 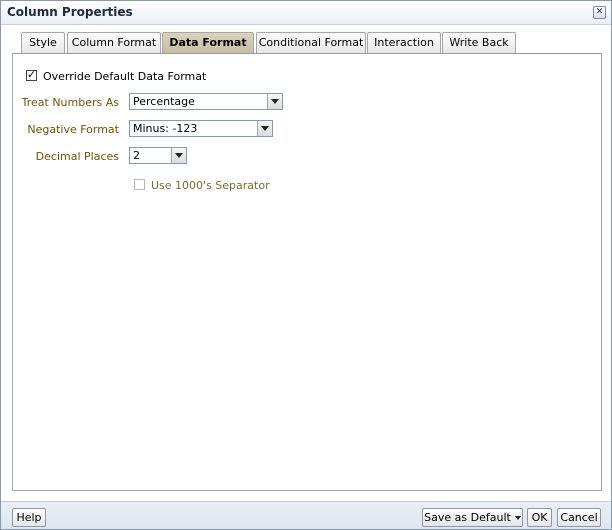 What do you see at coordinates (306, 13) in the screenshot?
I see `dialog-titlebar: Column Properties ✕` at bounding box center [306, 13].